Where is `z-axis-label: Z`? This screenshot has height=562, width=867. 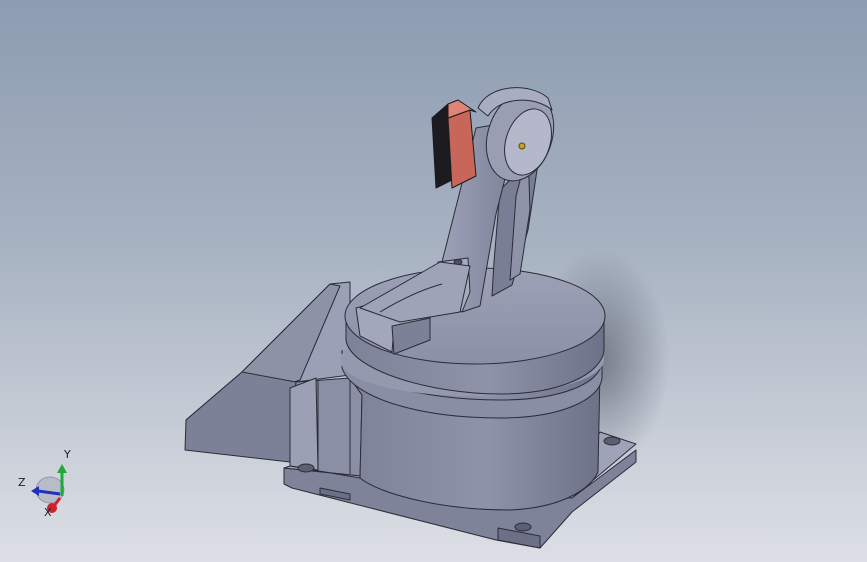
z-axis-label: Z is located at coordinates (22, 482).